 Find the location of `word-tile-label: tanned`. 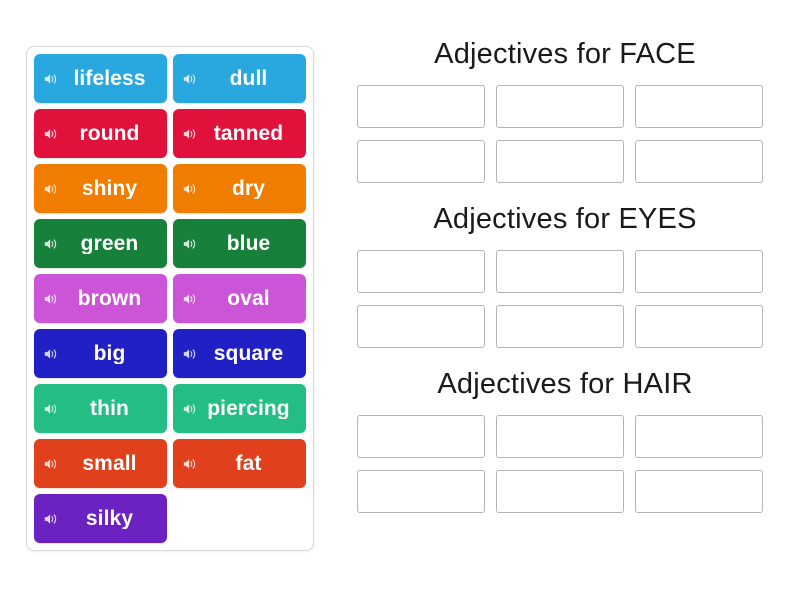

word-tile-label: tanned is located at coordinates (248, 133).